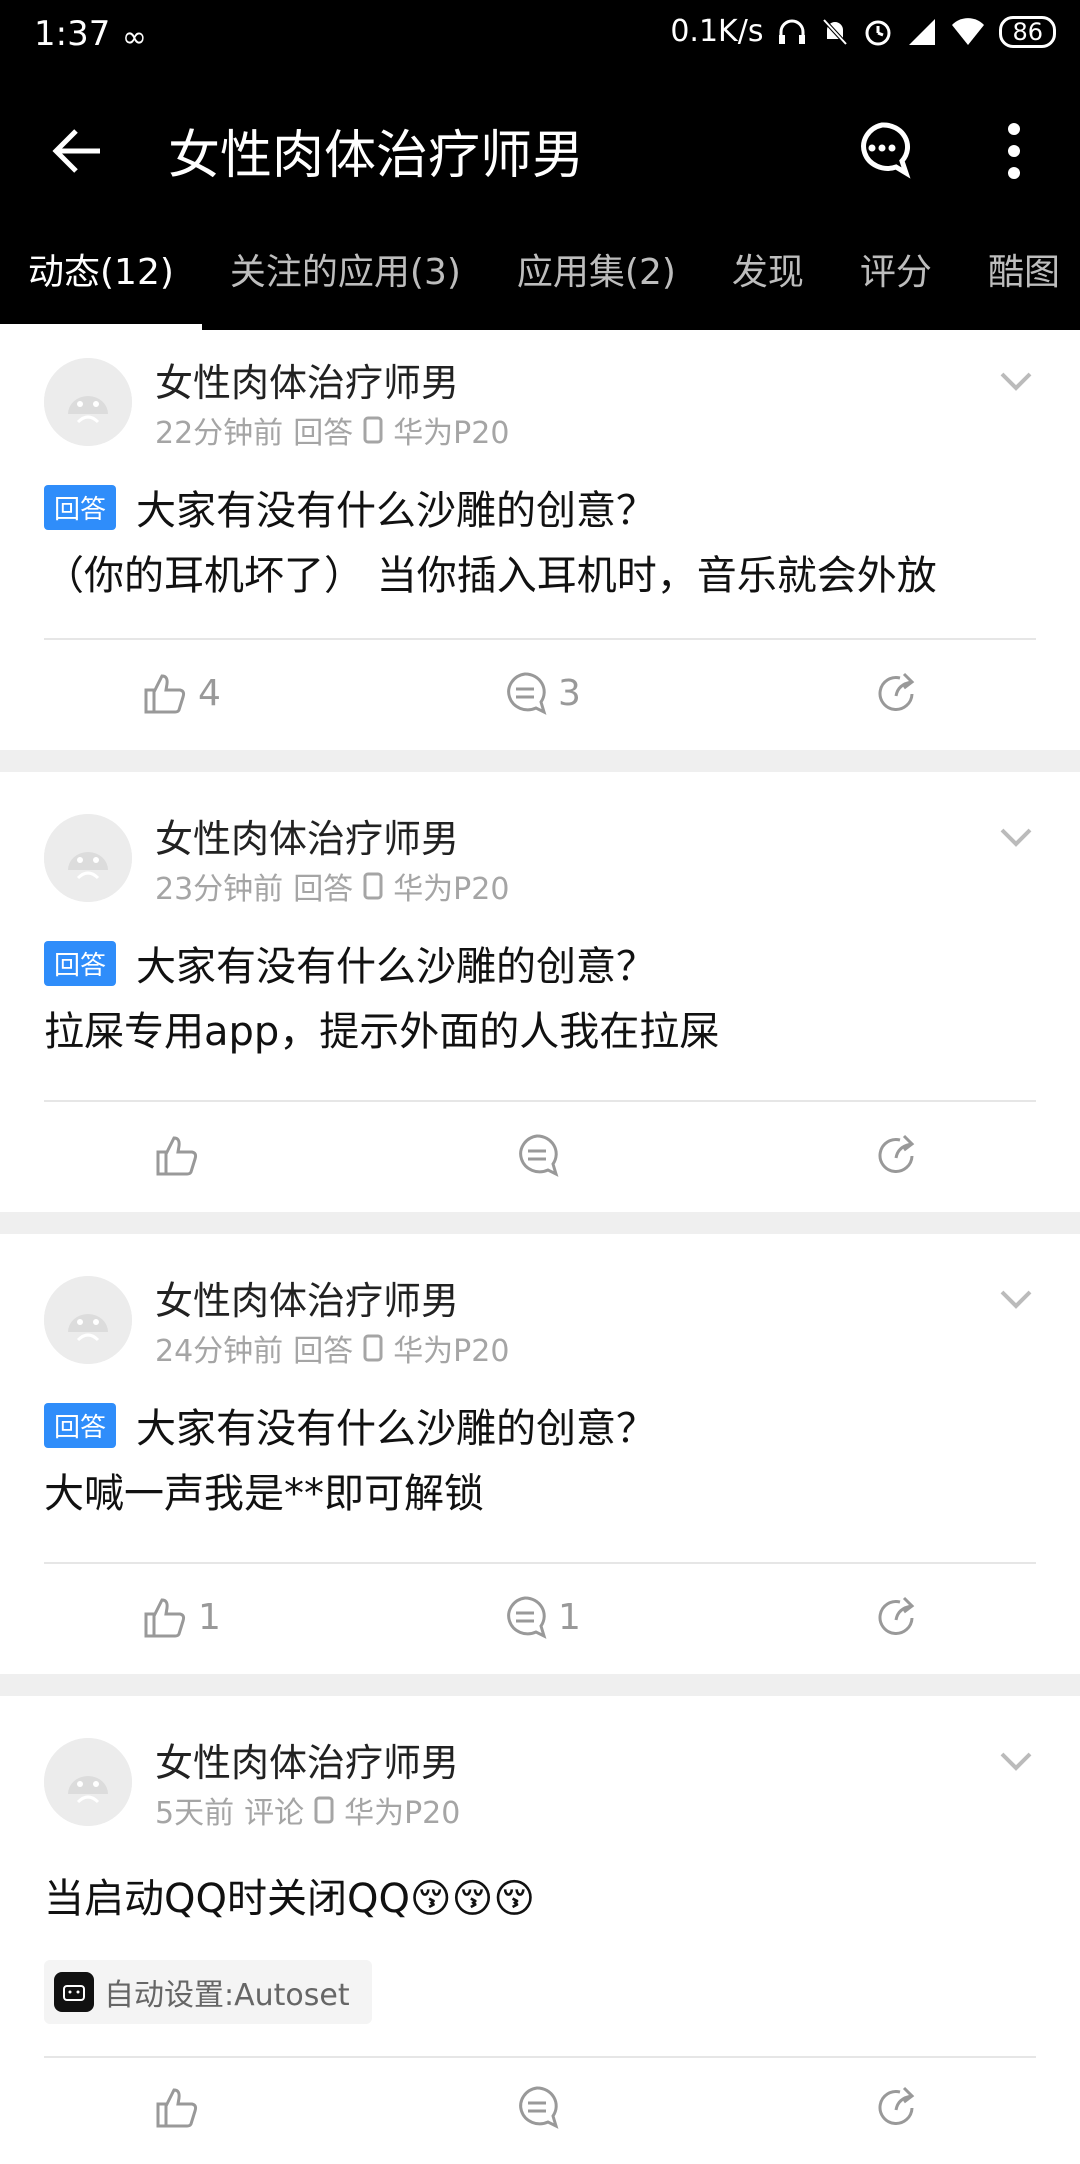 The height and width of the screenshot is (2164, 1080). I want to click on alarm-icon, so click(878, 32).